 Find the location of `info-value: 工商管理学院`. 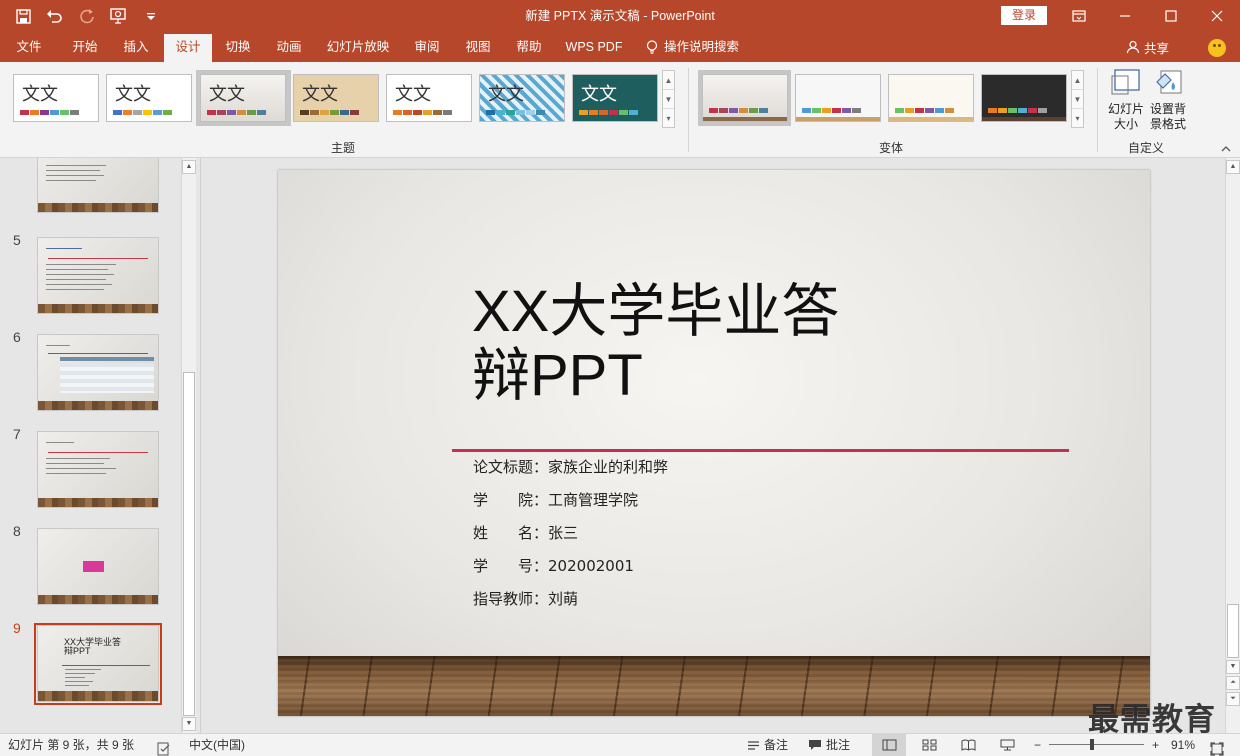

info-value: 工商管理学院 is located at coordinates (593, 500).